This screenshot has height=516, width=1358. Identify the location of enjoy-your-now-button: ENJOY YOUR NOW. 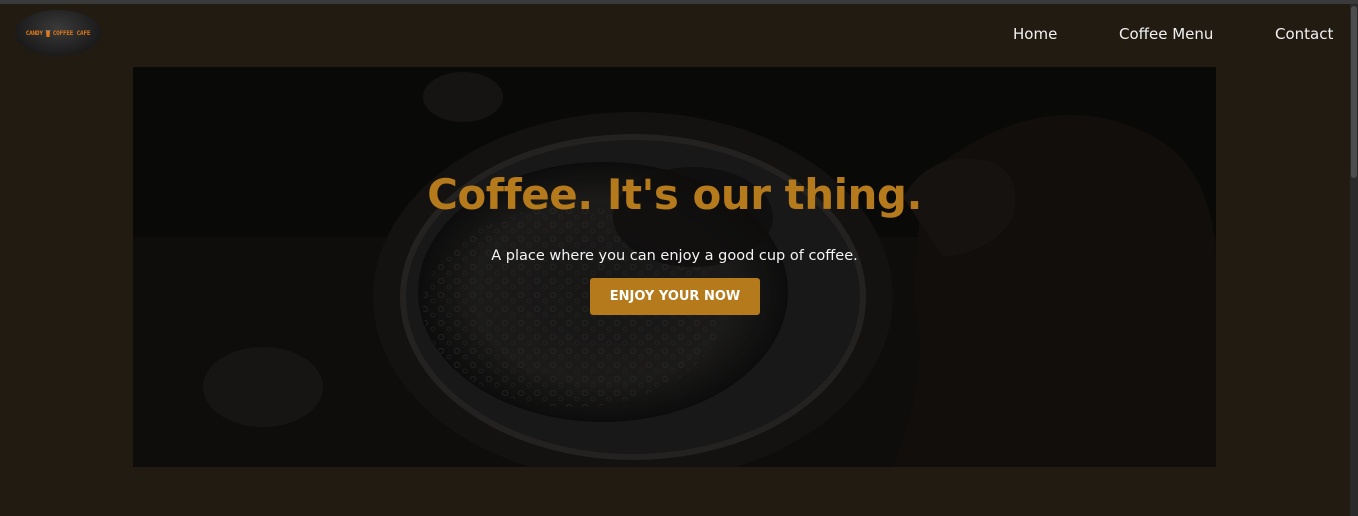
(675, 296).